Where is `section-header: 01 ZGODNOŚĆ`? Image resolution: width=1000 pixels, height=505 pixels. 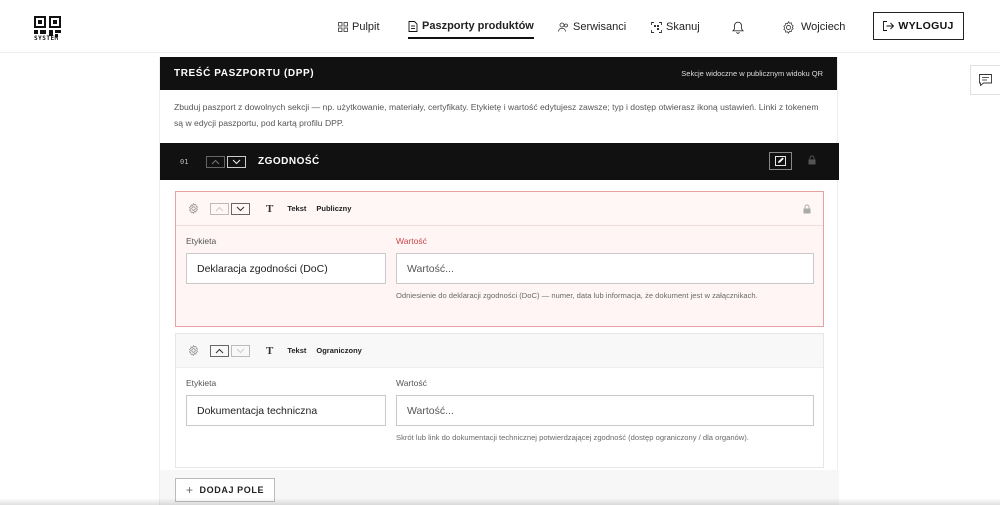 section-header: 01 ZGODNOŚĆ is located at coordinates (499, 161).